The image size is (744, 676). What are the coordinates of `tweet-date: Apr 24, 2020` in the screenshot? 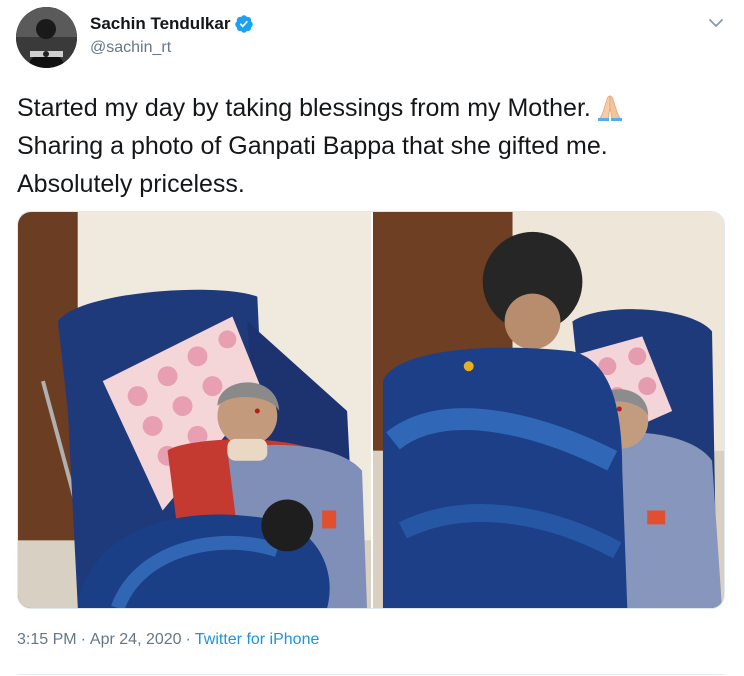 It's located at (136, 639).